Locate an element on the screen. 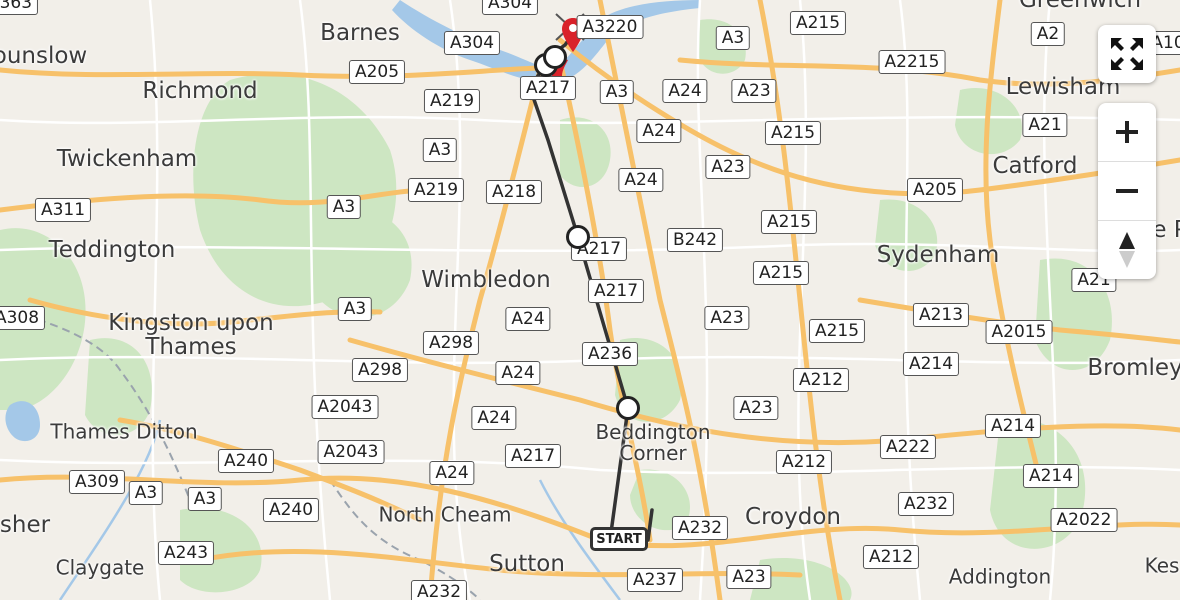 This screenshot has width=1180, height=600. place-label: Kes is located at coordinates (1162, 565).